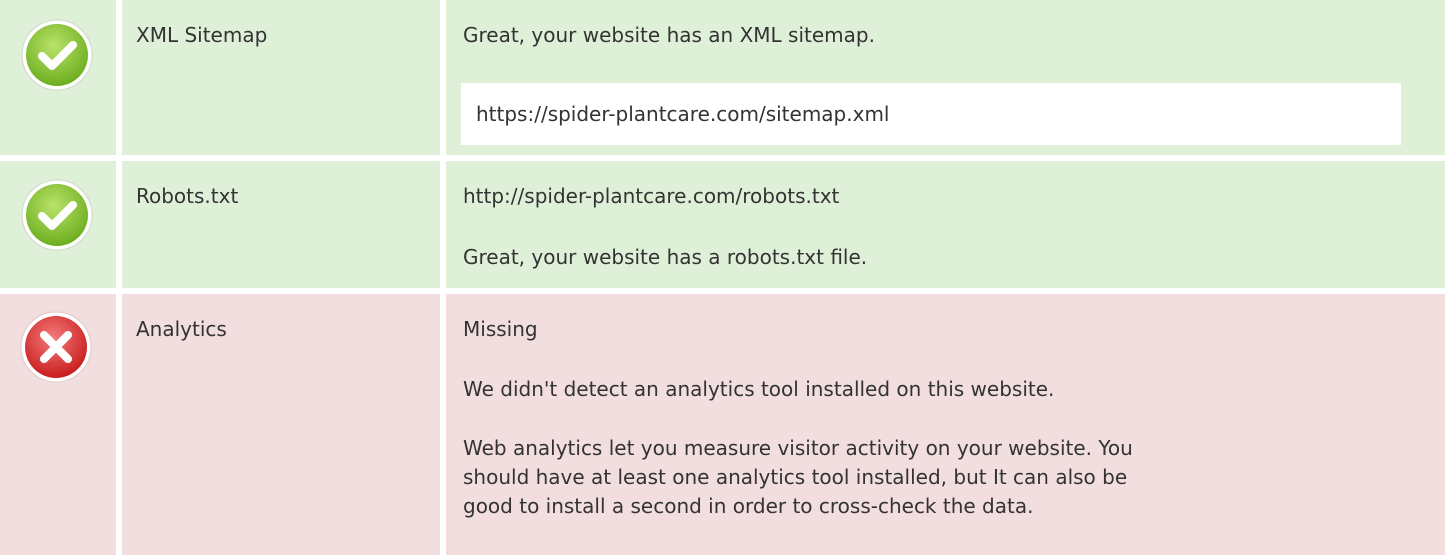 This screenshot has height=555, width=1445. I want to click on check-name-cell: XML Sitemap, so click(281, 77).